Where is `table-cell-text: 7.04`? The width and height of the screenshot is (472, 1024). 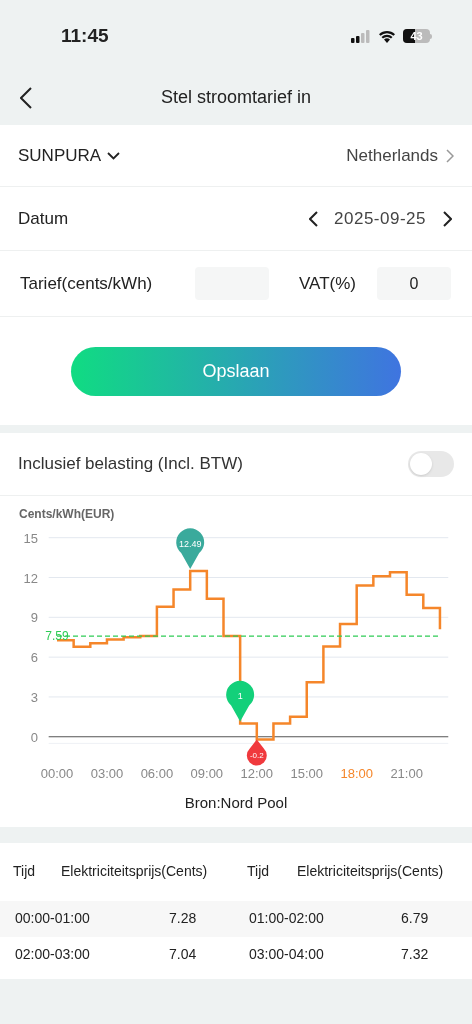 table-cell-text: 7.04 is located at coordinates (183, 954).